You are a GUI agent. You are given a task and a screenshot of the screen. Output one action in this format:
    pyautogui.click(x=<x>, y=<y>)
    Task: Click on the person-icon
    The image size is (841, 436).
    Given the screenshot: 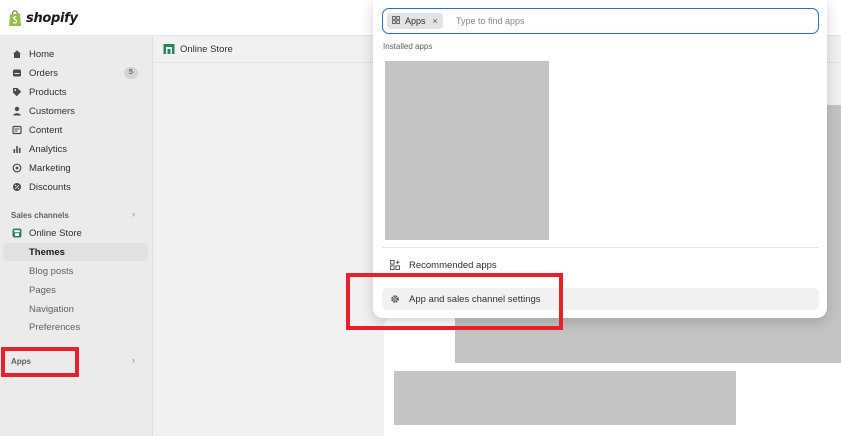 What is the action you would take?
    pyautogui.click(x=17, y=111)
    